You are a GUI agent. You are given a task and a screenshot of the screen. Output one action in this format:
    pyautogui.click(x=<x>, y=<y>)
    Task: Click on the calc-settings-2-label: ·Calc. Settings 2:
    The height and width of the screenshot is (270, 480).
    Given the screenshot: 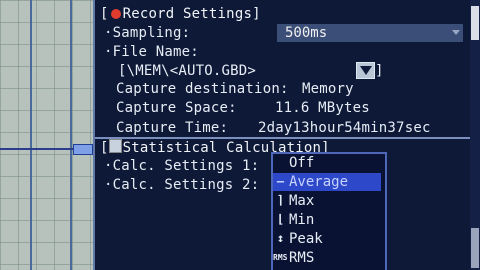 What is the action you would take?
    pyautogui.click(x=182, y=185)
    